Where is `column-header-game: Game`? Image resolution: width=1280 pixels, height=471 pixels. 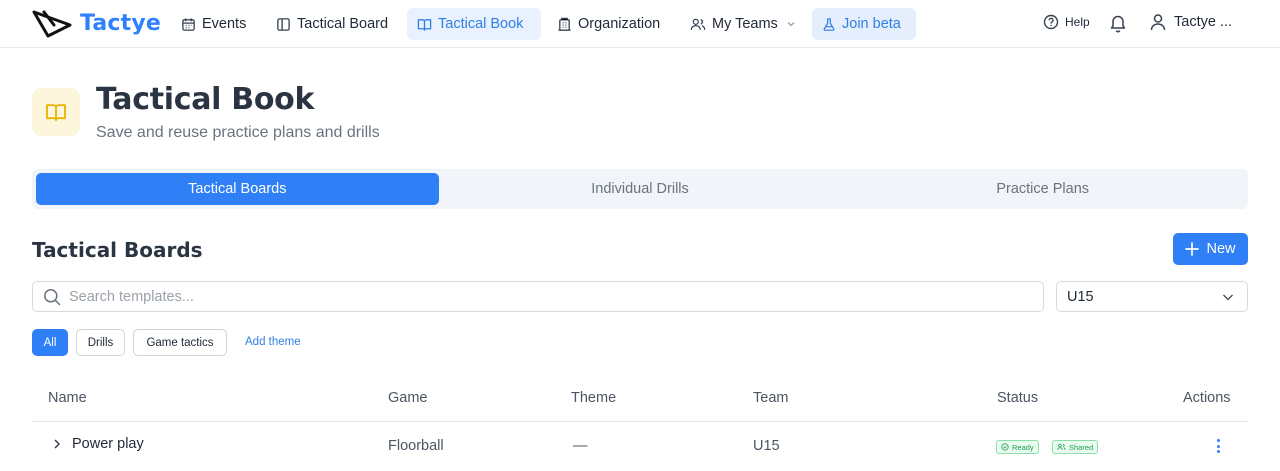 column-header-game: Game is located at coordinates (408, 398).